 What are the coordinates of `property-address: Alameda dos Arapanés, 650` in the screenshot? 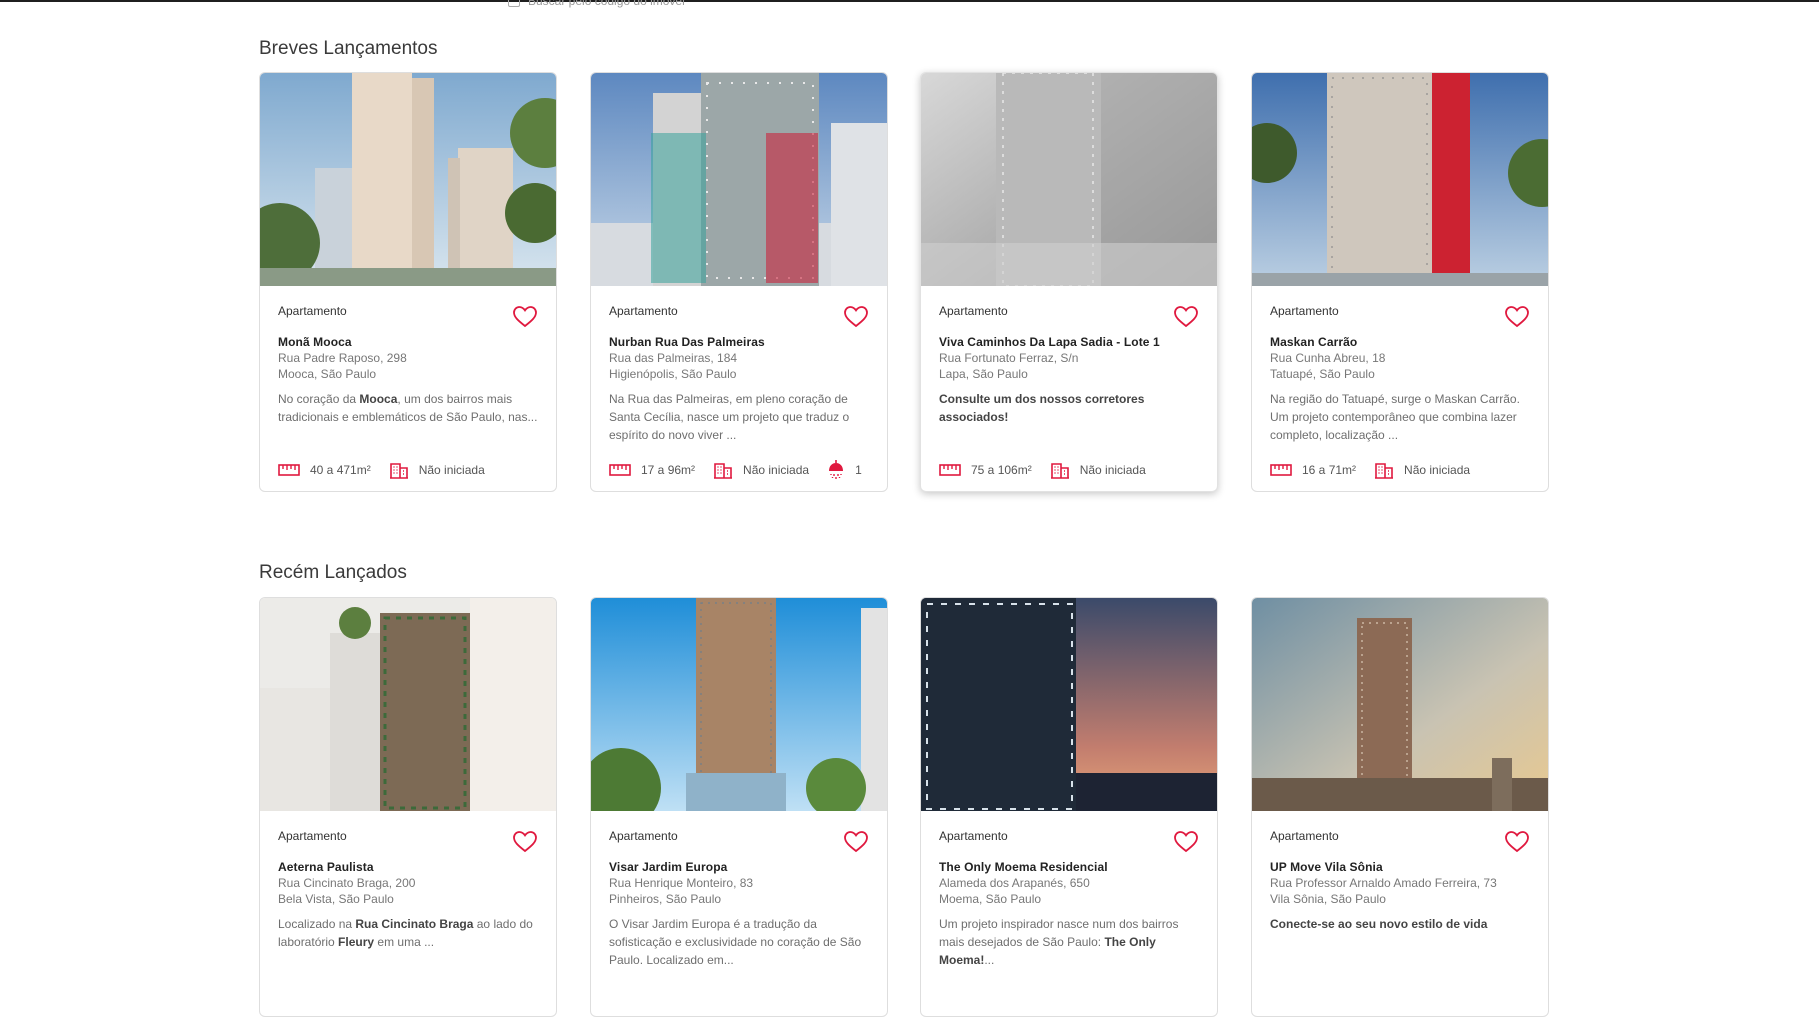 It's located at (1014, 883).